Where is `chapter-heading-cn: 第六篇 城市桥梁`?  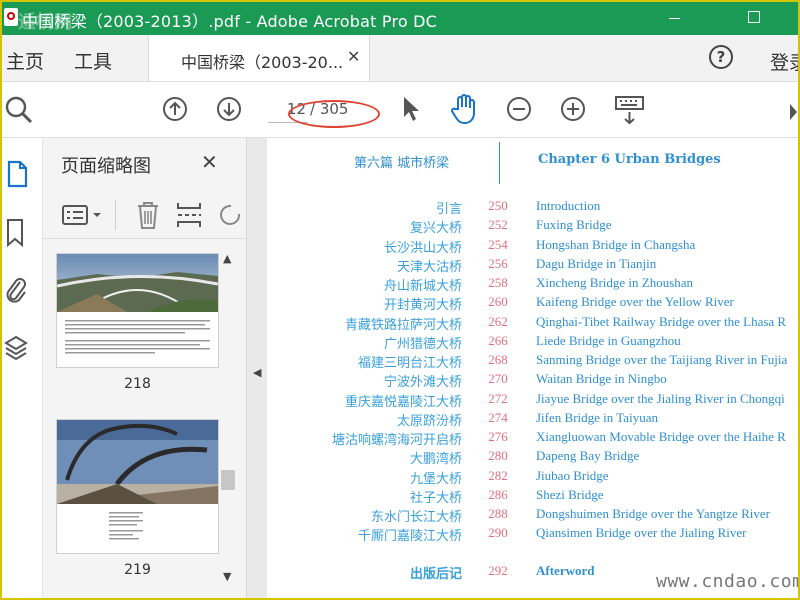 chapter-heading-cn: 第六篇 城市桥梁 is located at coordinates (402, 163).